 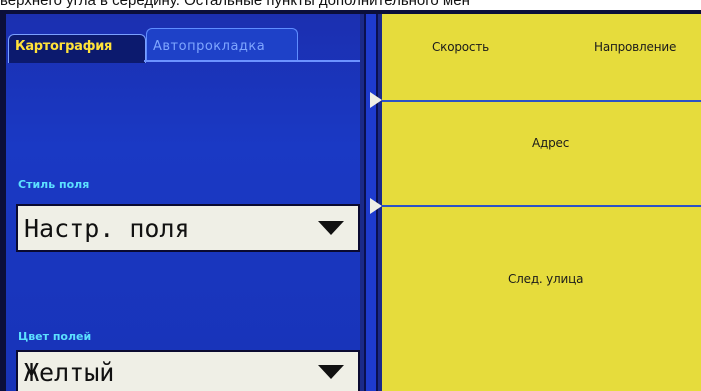 I want to click on data-field-next-street: След. улица, so click(x=545, y=279).